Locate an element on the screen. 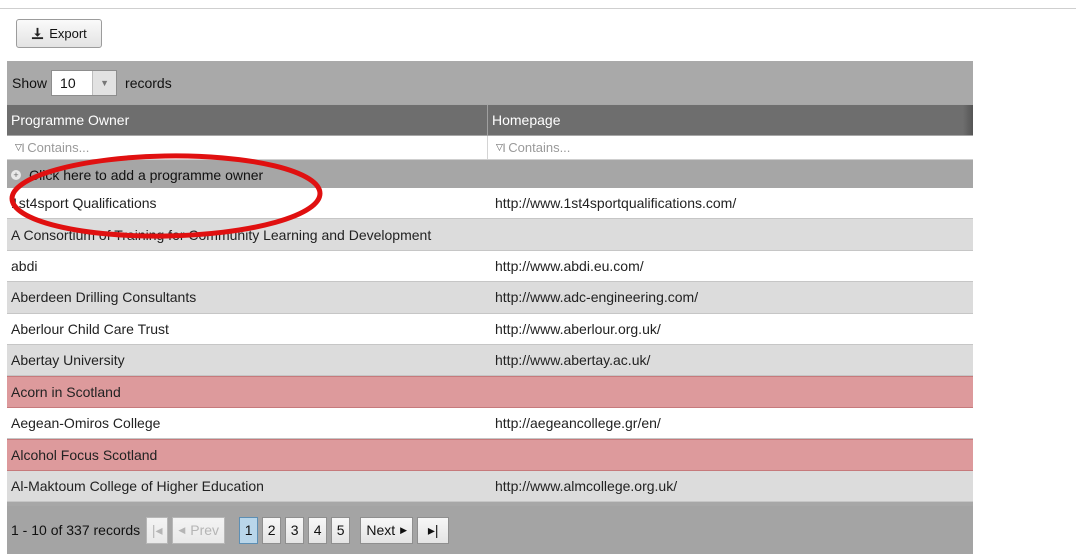  first-page-button: |◂ is located at coordinates (157, 530).